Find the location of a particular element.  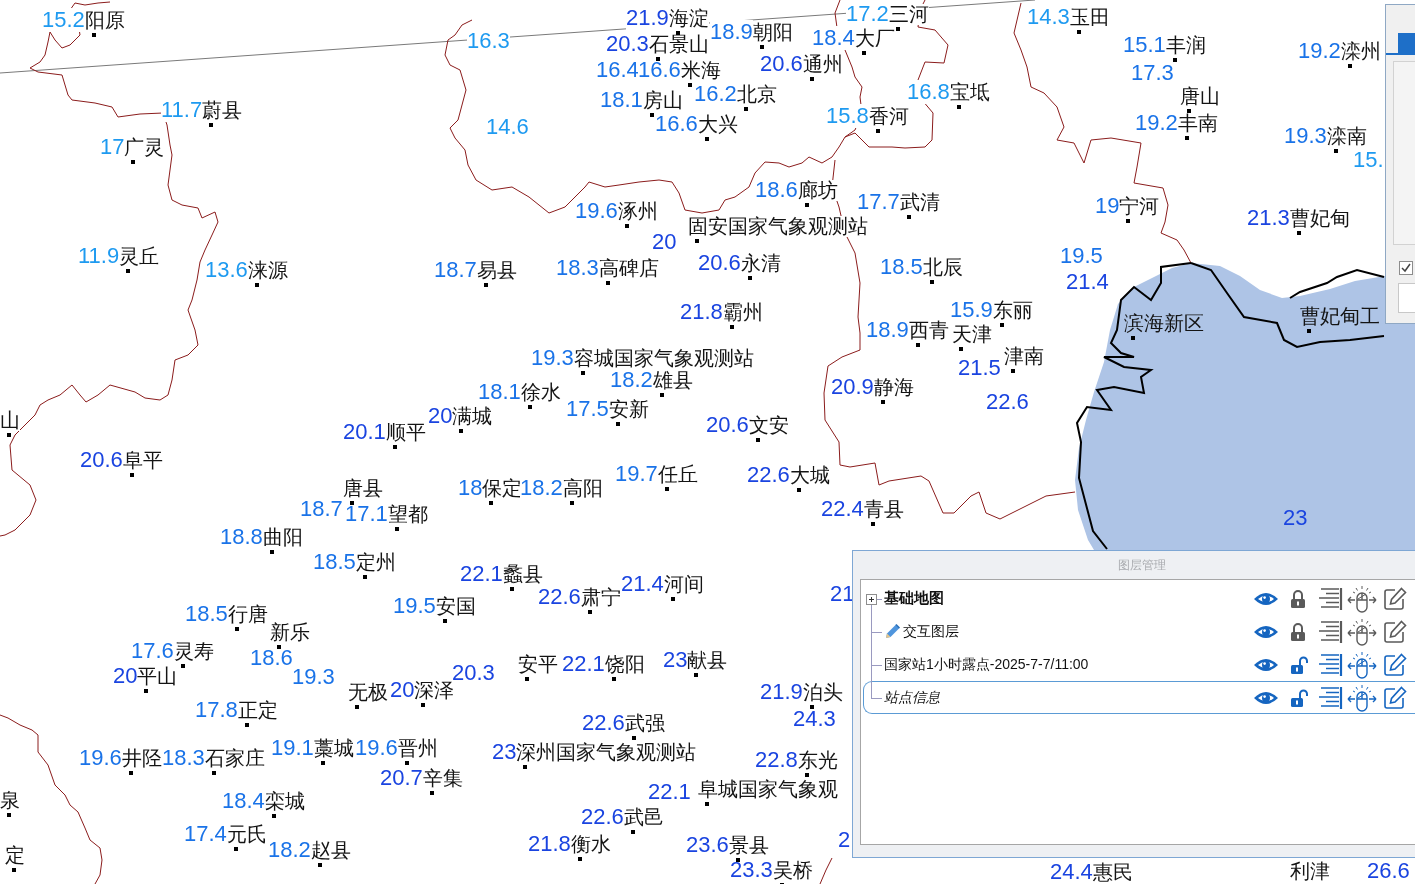

station-name: 高阳 is located at coordinates (582, 488).